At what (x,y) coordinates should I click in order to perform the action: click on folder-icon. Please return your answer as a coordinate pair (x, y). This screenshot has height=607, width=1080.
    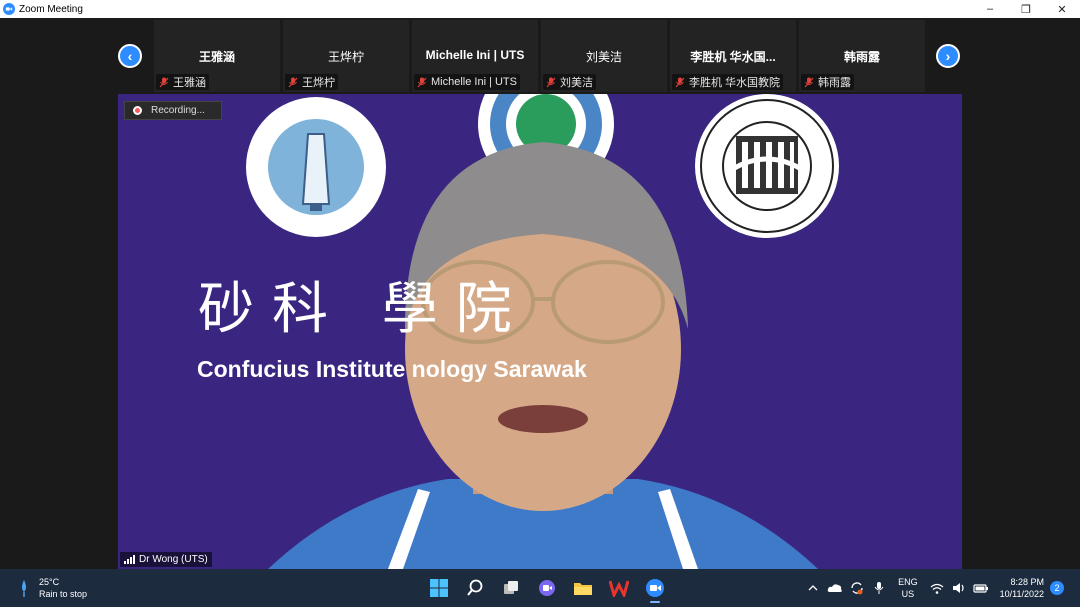
    Looking at the image, I should click on (583, 589).